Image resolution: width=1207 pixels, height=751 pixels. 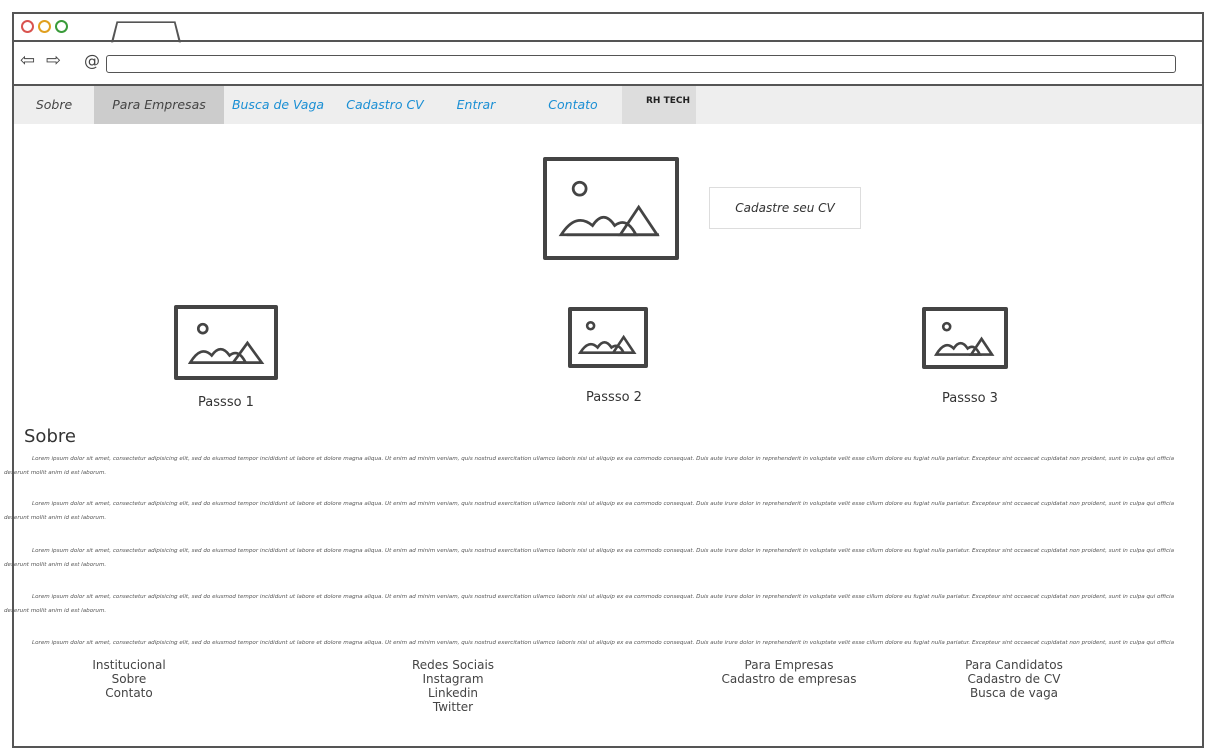 I want to click on footer-link-instagram: Instagram, so click(x=453, y=679).